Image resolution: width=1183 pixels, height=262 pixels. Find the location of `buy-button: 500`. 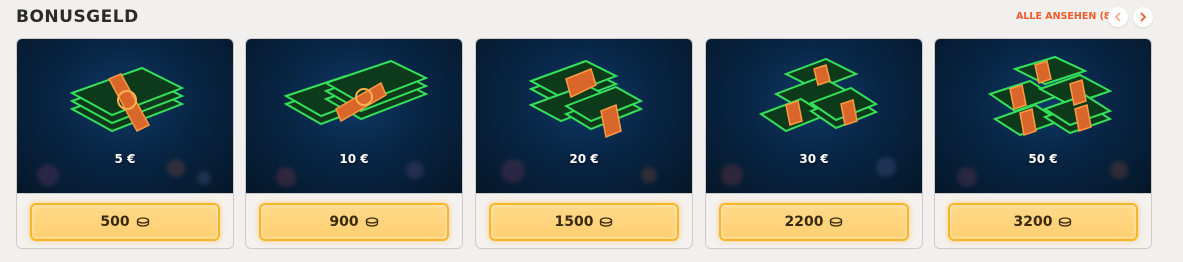

buy-button: 500 is located at coordinates (125, 222).